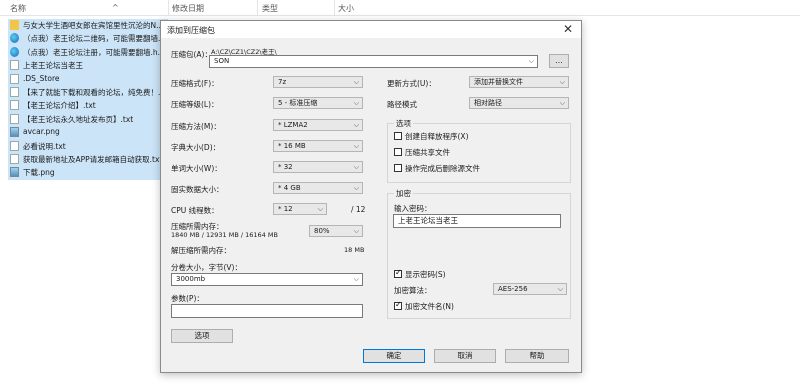  What do you see at coordinates (318, 82) in the screenshot?
I see `format-select: 7z ⌵` at bounding box center [318, 82].